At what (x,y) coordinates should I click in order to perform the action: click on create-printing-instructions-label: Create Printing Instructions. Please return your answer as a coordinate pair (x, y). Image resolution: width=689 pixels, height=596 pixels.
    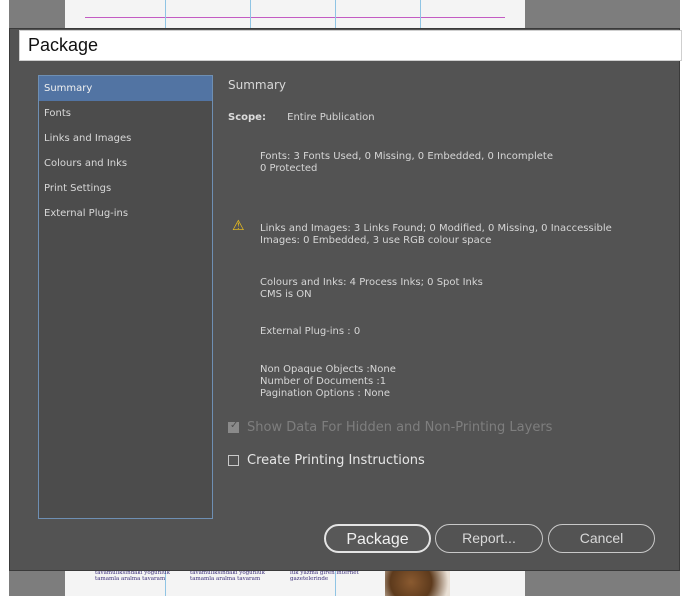
    Looking at the image, I should click on (336, 460).